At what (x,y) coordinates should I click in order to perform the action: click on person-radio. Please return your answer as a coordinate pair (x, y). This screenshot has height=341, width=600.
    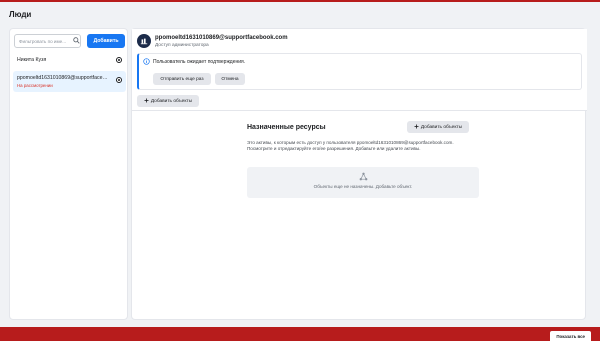
    Looking at the image, I should click on (119, 60).